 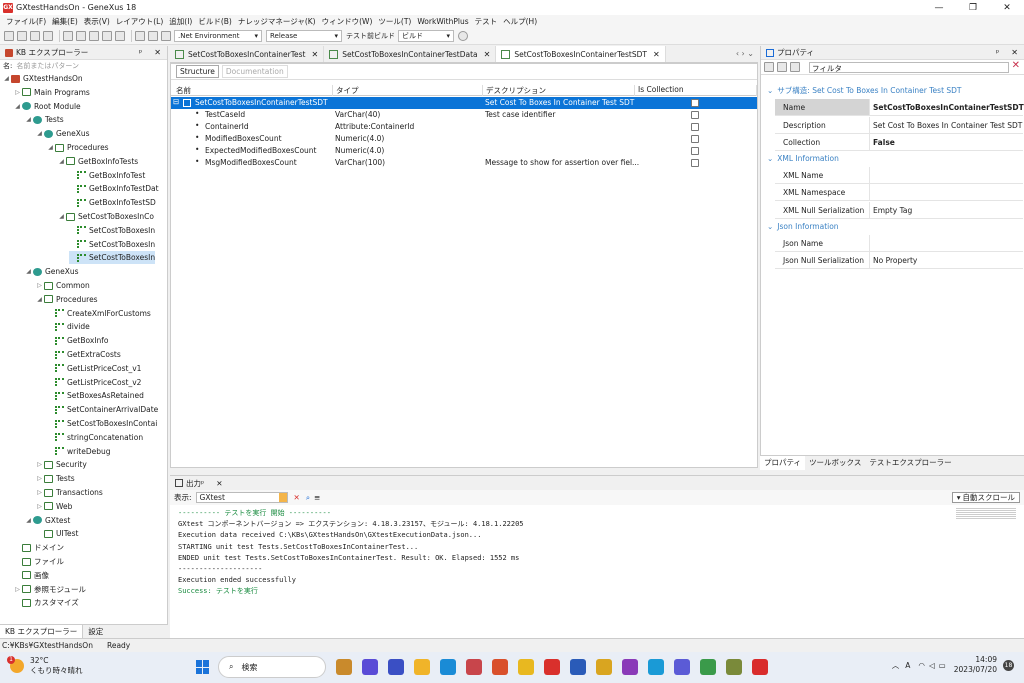 What do you see at coordinates (50, 589) in the screenshot?
I see `tree-item: ▷ 参照モジュール` at bounding box center [50, 589].